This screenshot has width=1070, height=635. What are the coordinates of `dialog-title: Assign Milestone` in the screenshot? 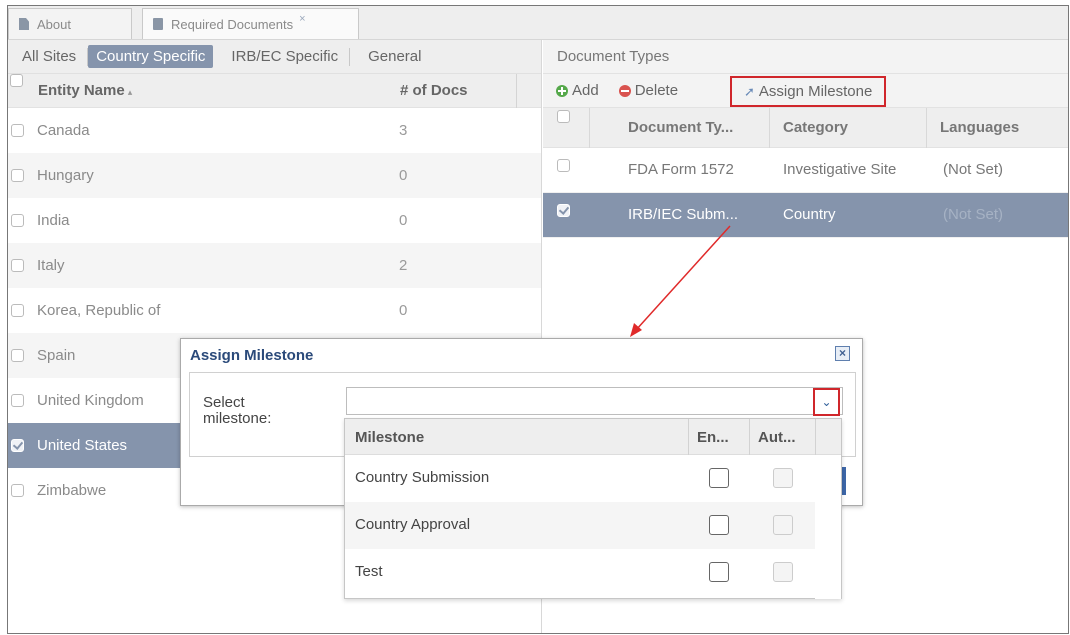 It's located at (252, 355).